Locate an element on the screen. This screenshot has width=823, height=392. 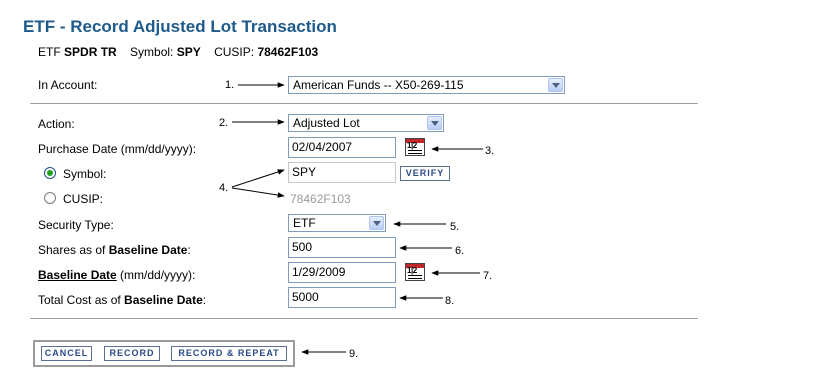
arrow-4b is located at coordinates (258, 192).